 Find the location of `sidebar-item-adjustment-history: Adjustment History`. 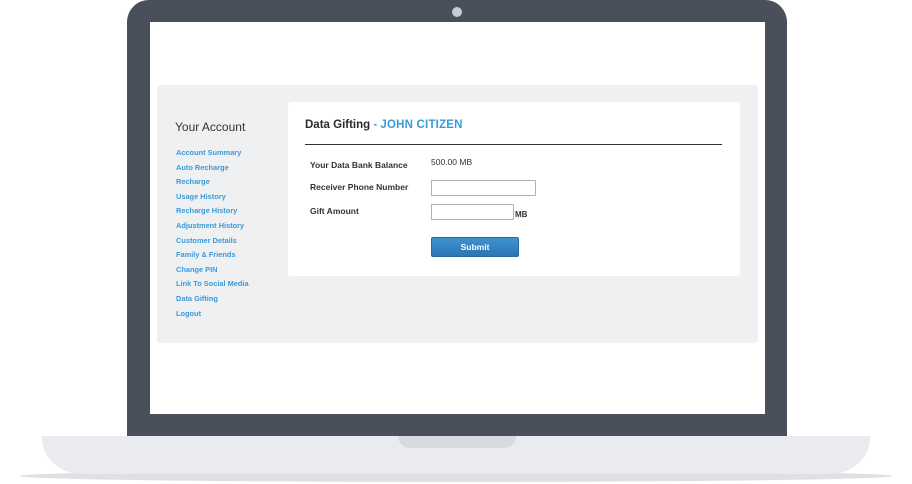

sidebar-item-adjustment-history: Adjustment History is located at coordinates (231, 226).